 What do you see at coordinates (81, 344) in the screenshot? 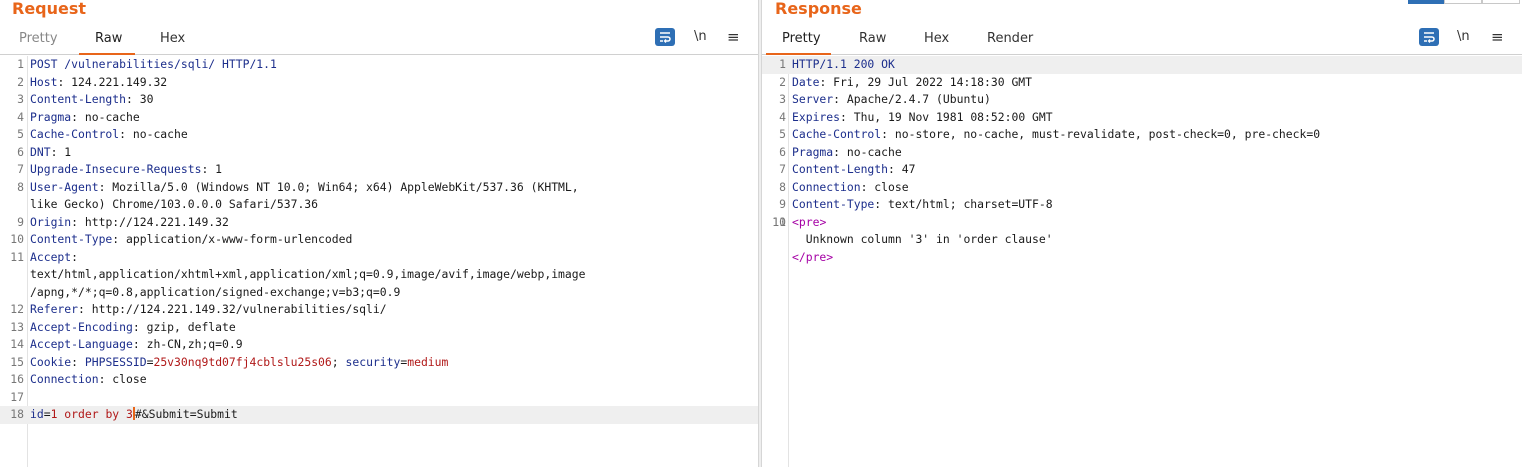
I see `header-name: Accept-Language` at bounding box center [81, 344].